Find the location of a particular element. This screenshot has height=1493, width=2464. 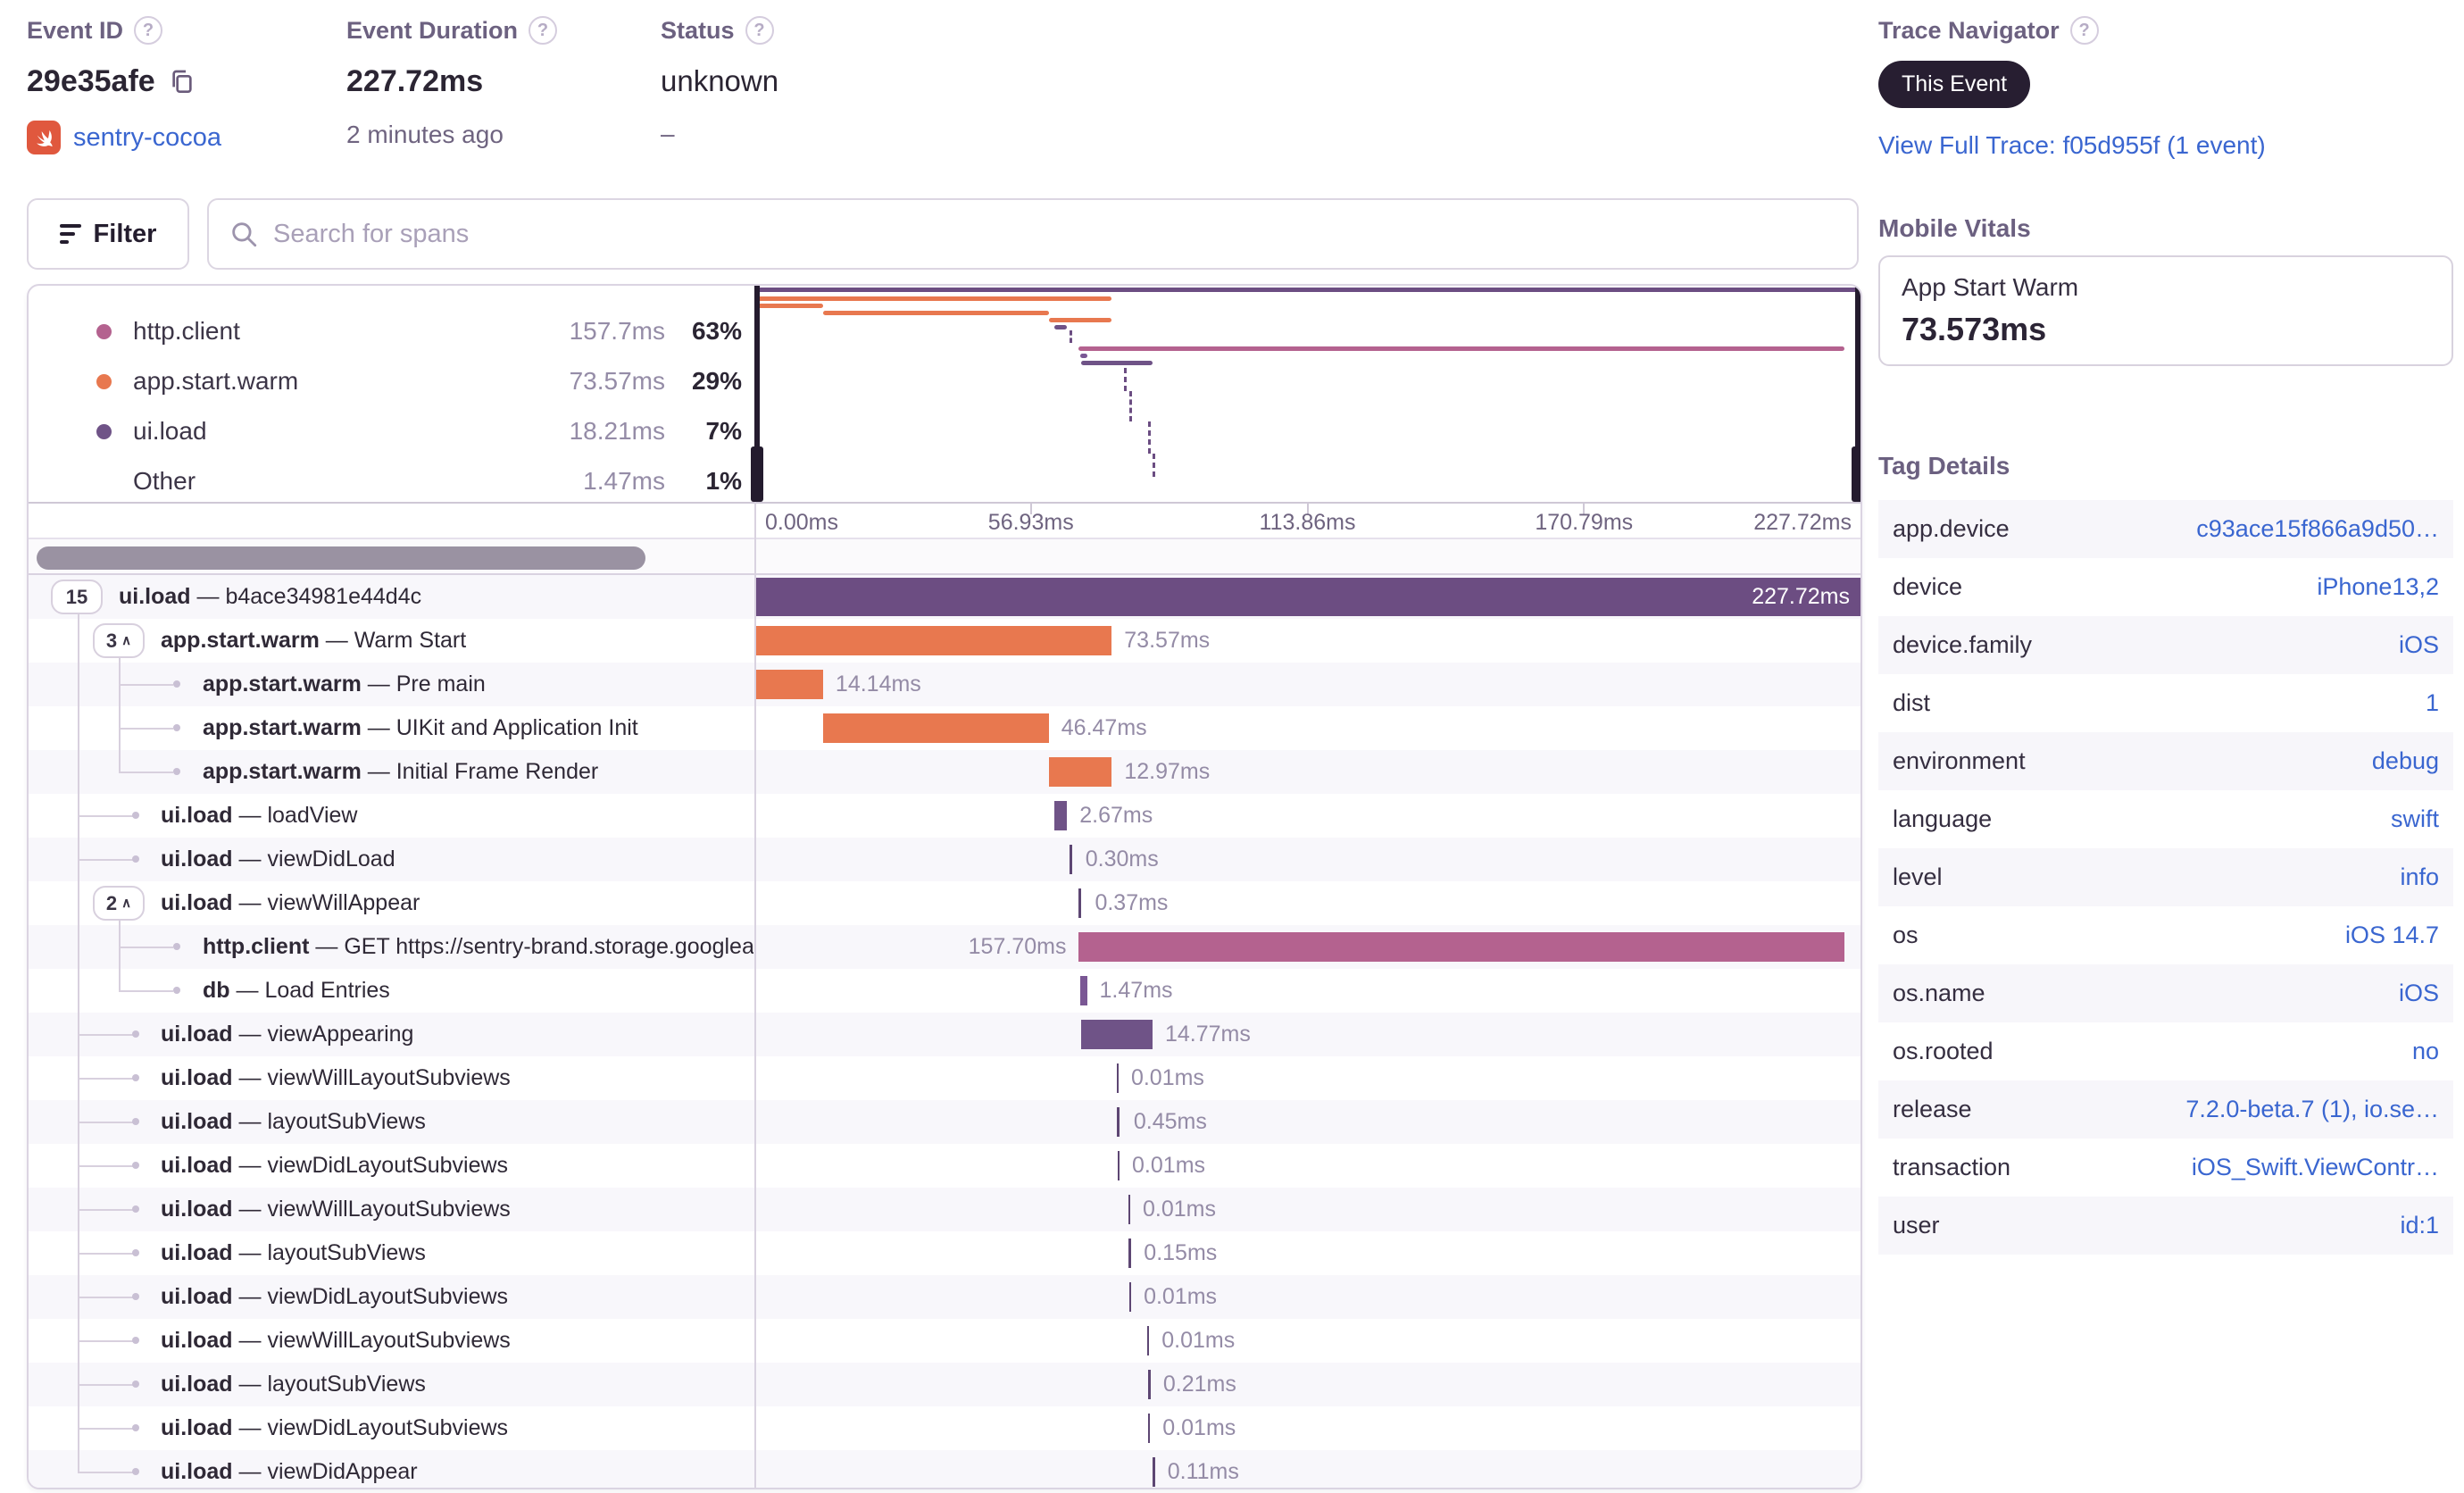

tag-value-link: id:1 is located at coordinates (2419, 1225).